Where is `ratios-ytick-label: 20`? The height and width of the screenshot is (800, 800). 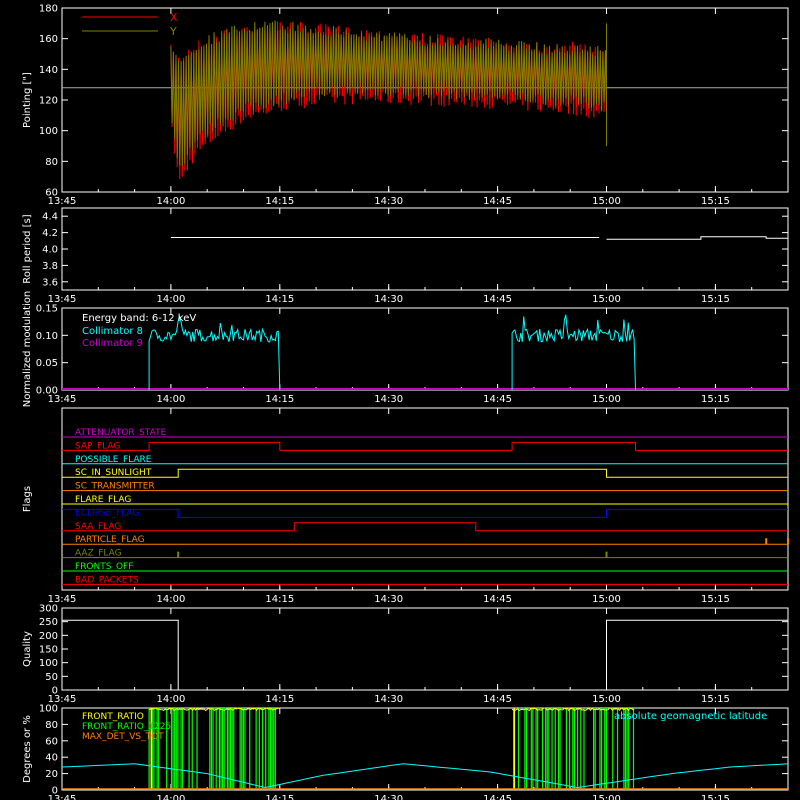
ratios-ytick-label: 20 is located at coordinates (51, 774).